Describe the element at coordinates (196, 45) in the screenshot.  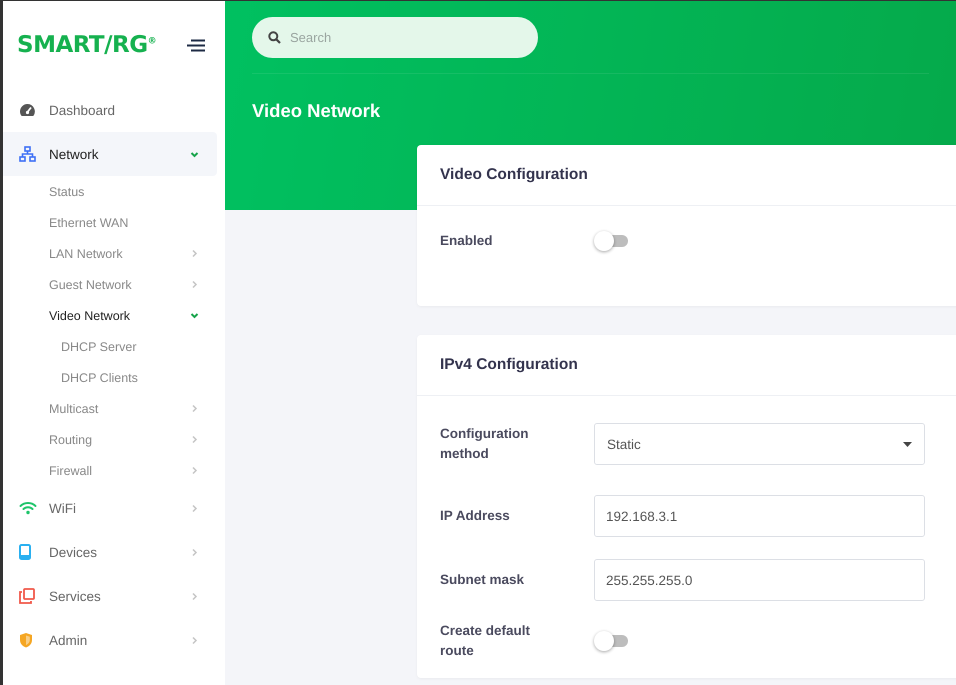
I see `menu-icon` at that location.